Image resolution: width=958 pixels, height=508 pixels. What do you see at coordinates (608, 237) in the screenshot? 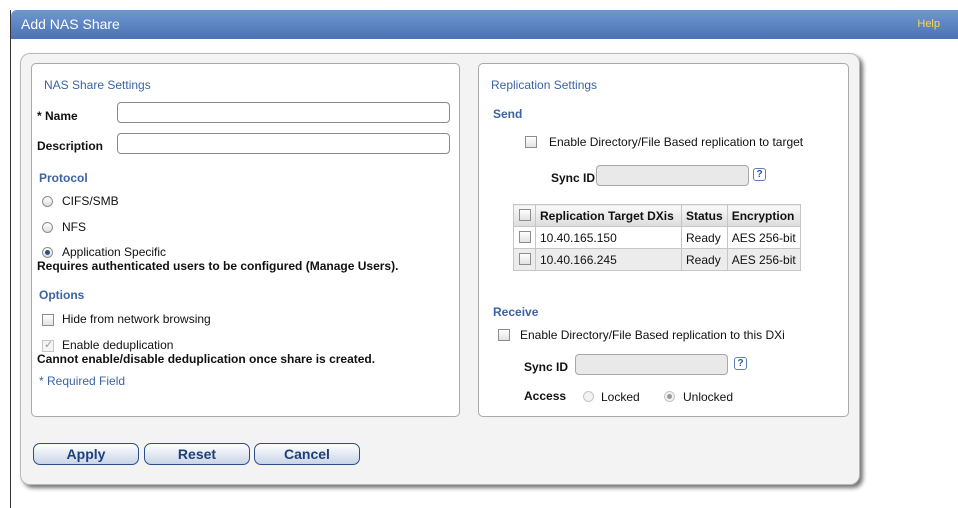
I see `target-cell: 10.40.165.150` at bounding box center [608, 237].